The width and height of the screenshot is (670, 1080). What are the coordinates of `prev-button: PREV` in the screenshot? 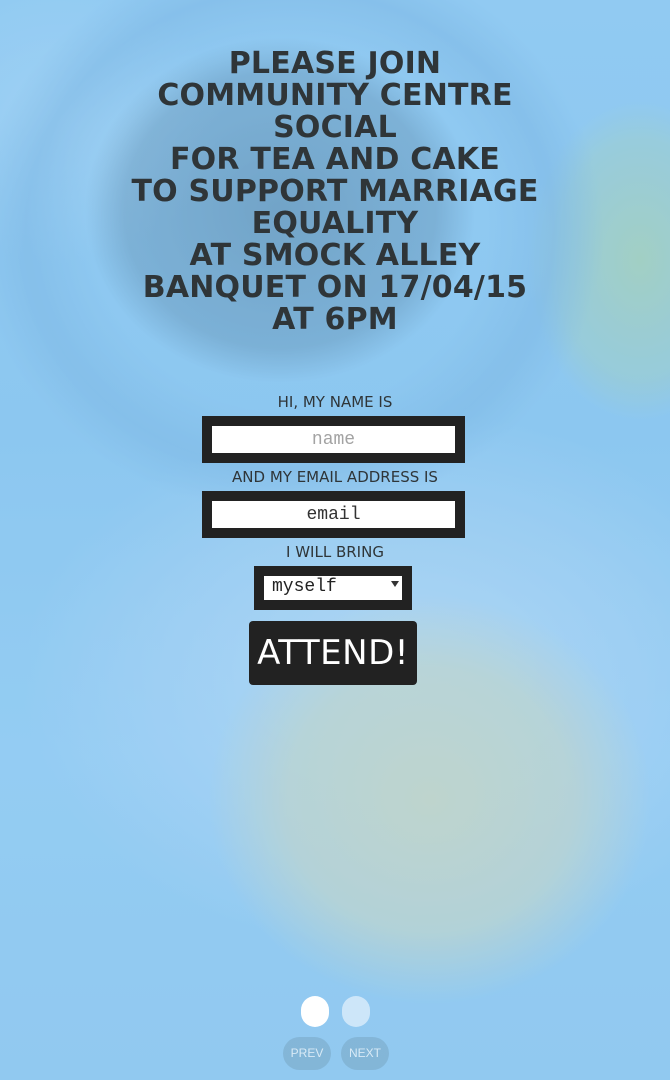 It's located at (307, 1053).